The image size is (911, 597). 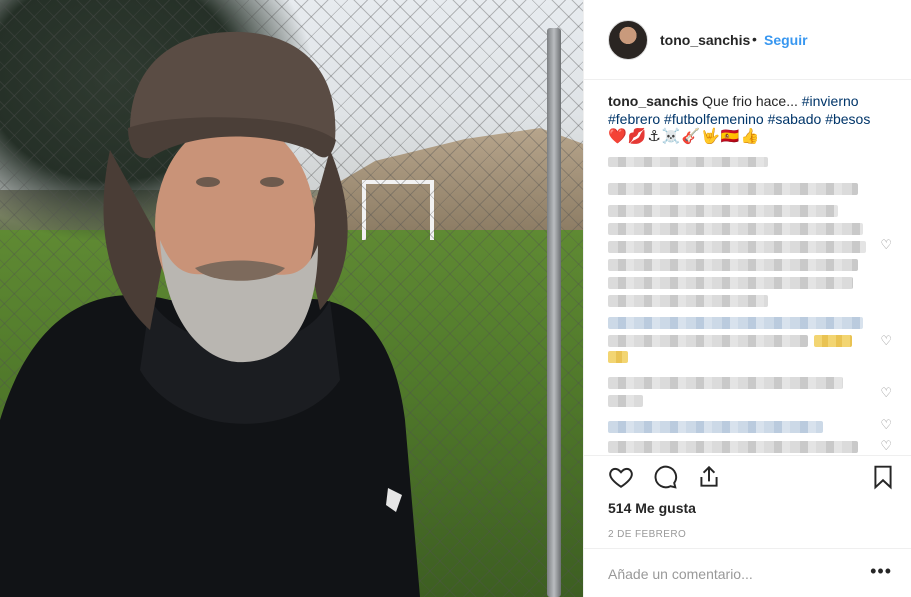 What do you see at coordinates (634, 119) in the screenshot?
I see `hashtag-febrero: #febrero` at bounding box center [634, 119].